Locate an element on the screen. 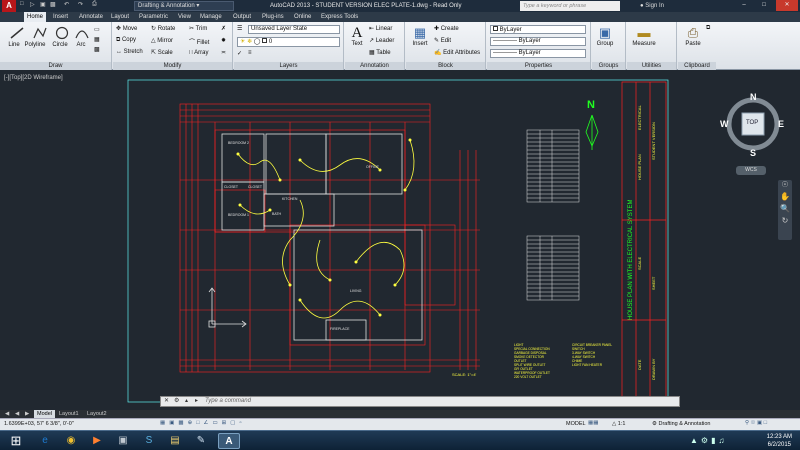 The width and height of the screenshot is (800, 450). linetype-dropdown: ———— ByLayer is located at coordinates (538, 41).